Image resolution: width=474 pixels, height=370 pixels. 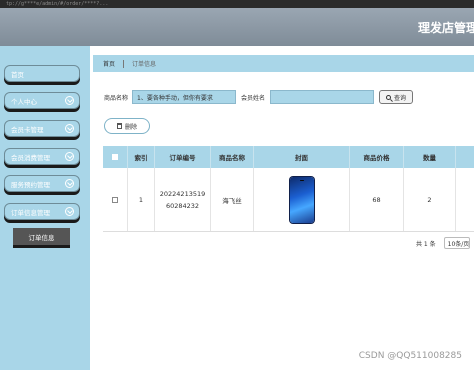 I want to click on sidebar-item-label: 首页, so click(x=17, y=74).